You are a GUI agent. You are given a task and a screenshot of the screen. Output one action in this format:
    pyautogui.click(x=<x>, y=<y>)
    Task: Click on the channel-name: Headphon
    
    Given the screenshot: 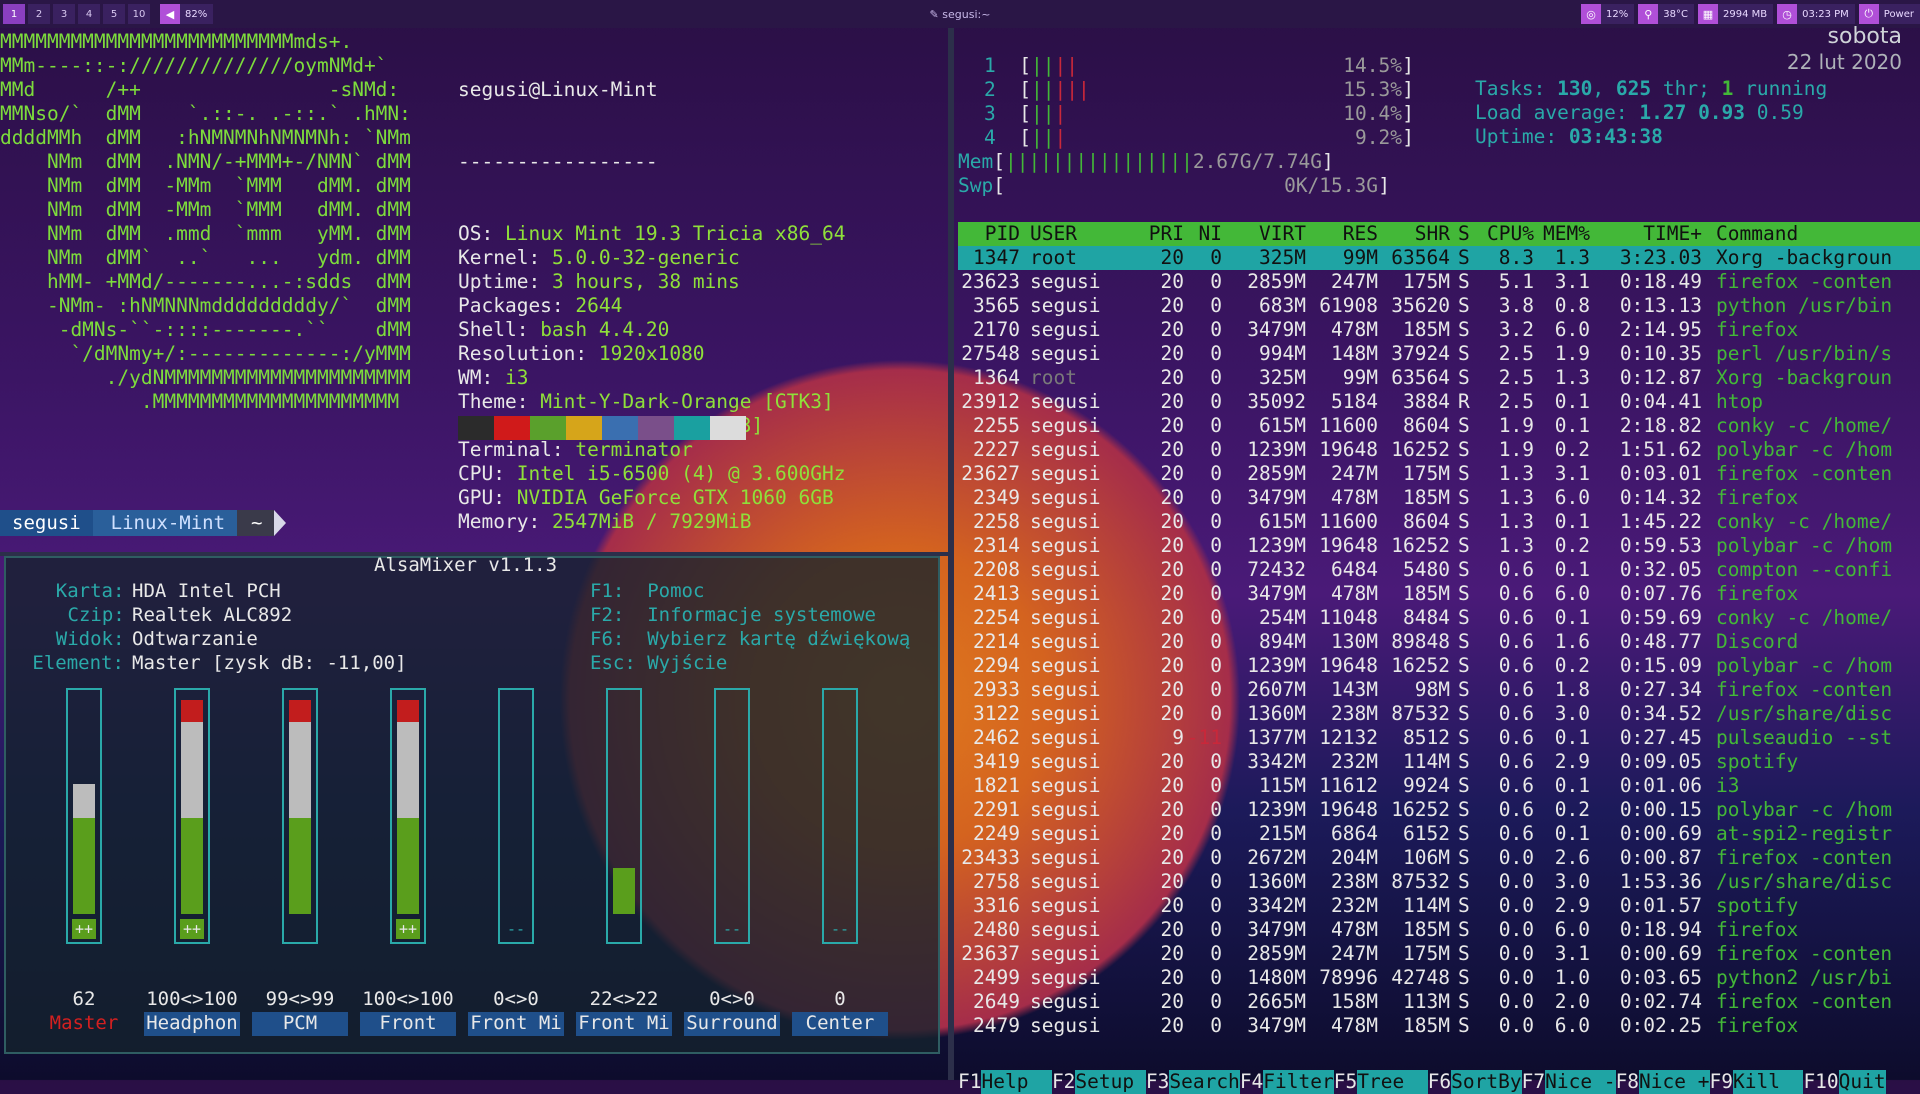 What is the action you would take?
    pyautogui.click(x=192, y=1024)
    